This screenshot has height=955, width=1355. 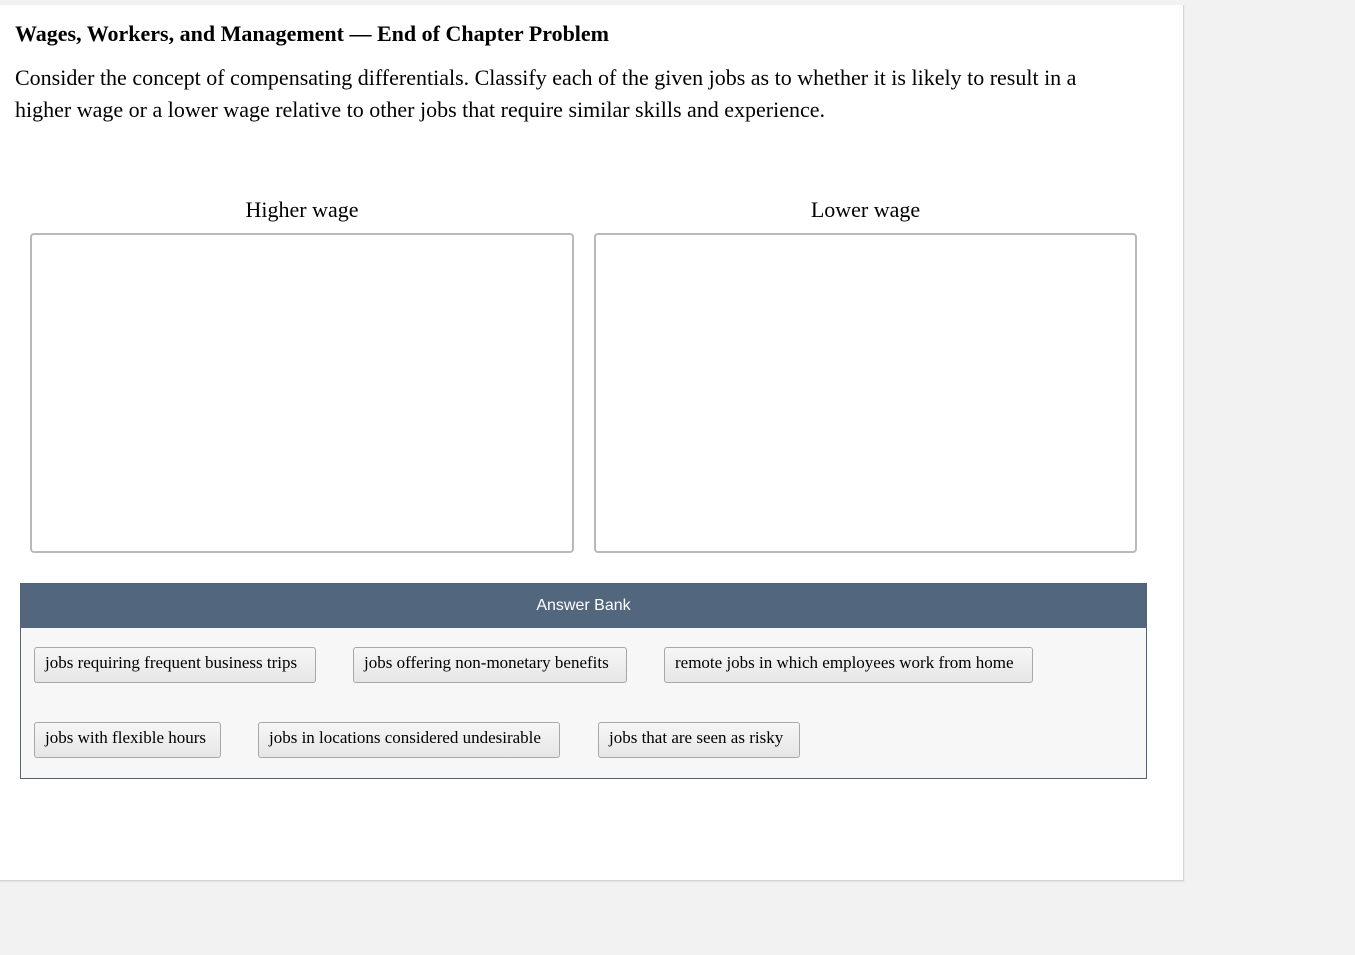 I want to click on answer-chip-undesirable-locations: jobs in locations considered undesirable, so click(x=409, y=740).